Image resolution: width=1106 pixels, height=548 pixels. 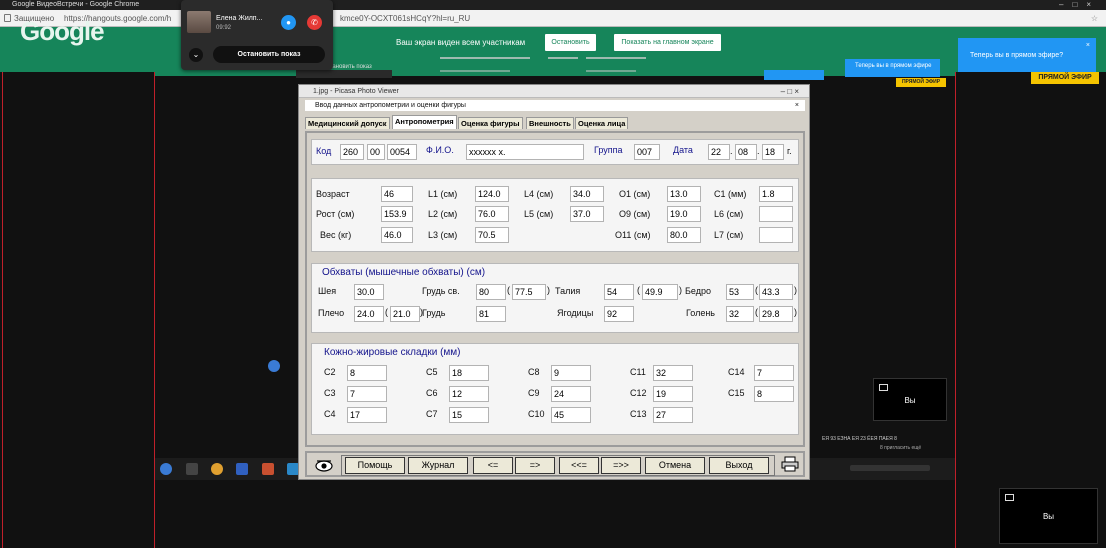 I want to click on l3-field: 70.5, so click(x=492, y=235).